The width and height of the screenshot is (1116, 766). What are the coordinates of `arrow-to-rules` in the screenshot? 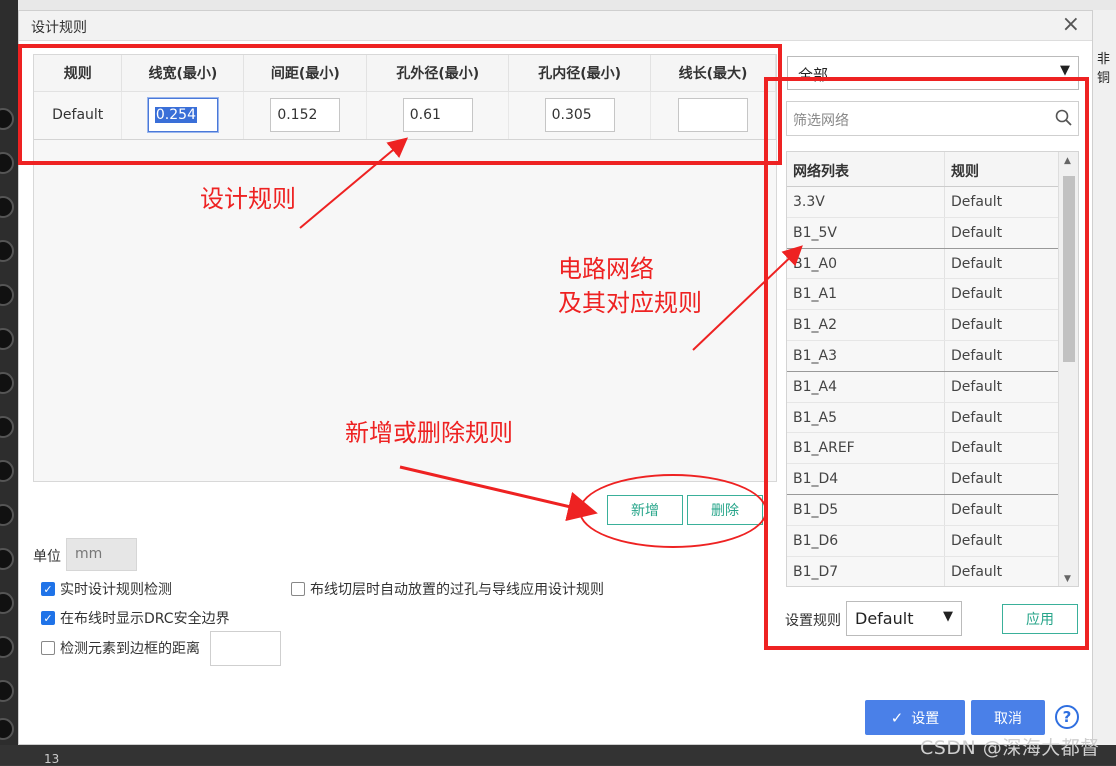 It's located at (354, 183).